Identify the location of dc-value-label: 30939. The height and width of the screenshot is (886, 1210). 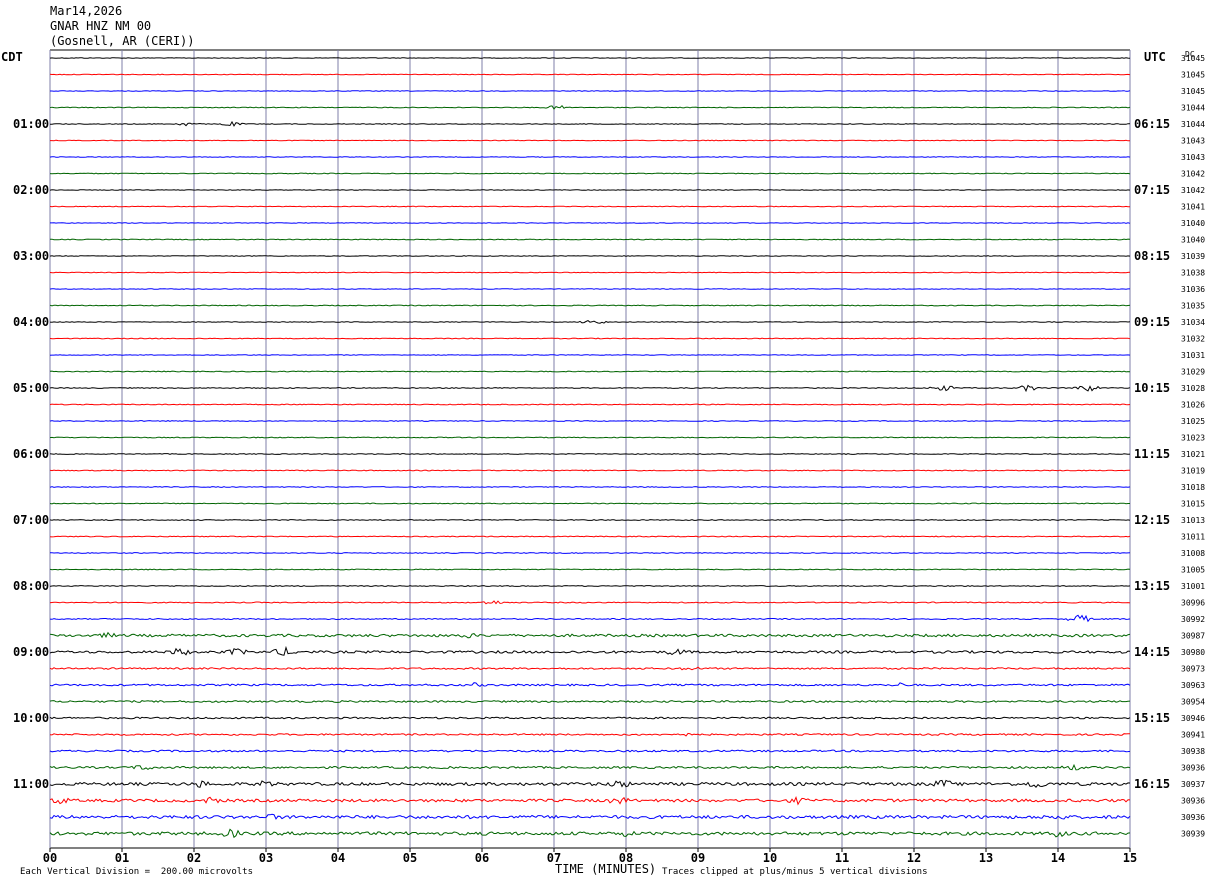
(1193, 834).